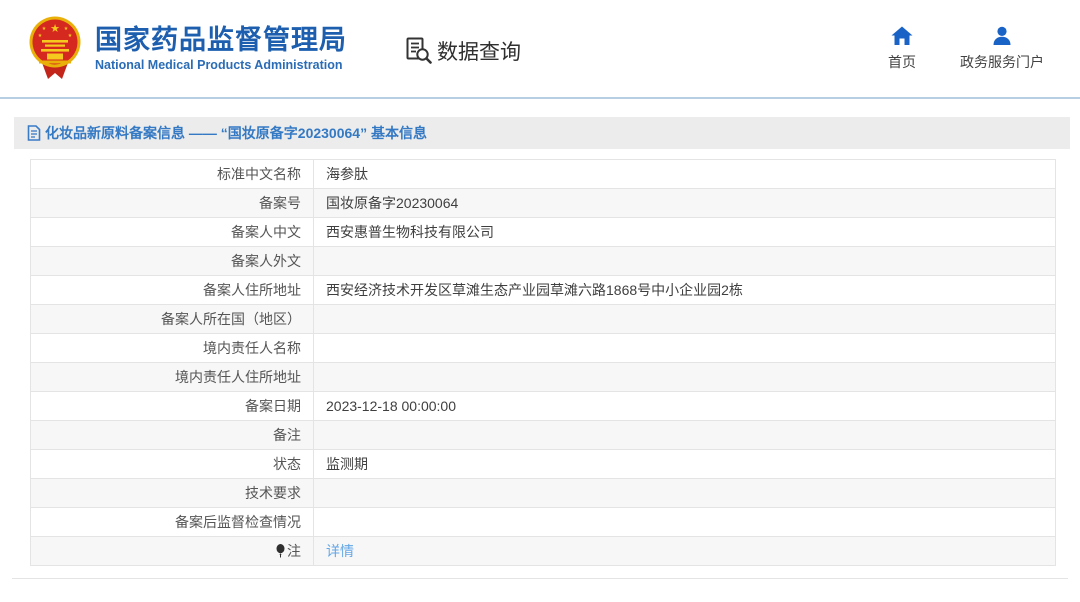 The image size is (1080, 602). Describe the element at coordinates (540, 578) in the screenshot. I see `bottom-divider-line` at that location.